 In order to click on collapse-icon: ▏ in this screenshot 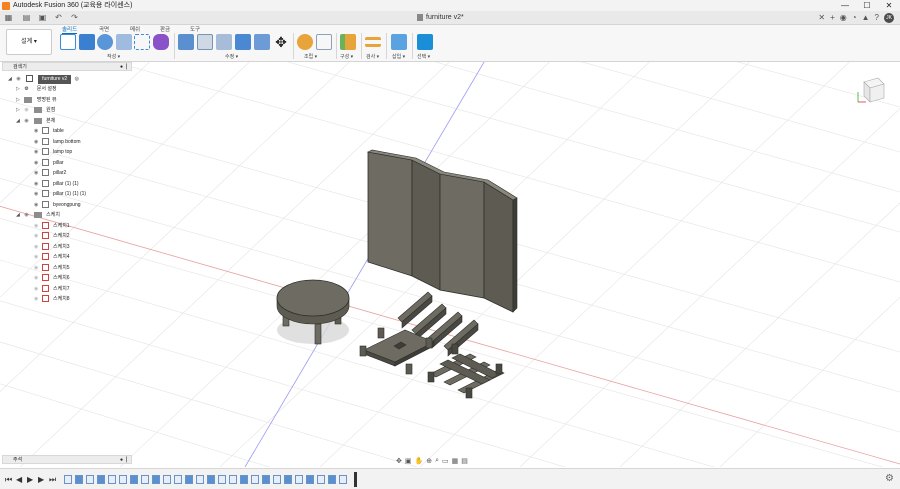, I will do `click(128, 460)`.